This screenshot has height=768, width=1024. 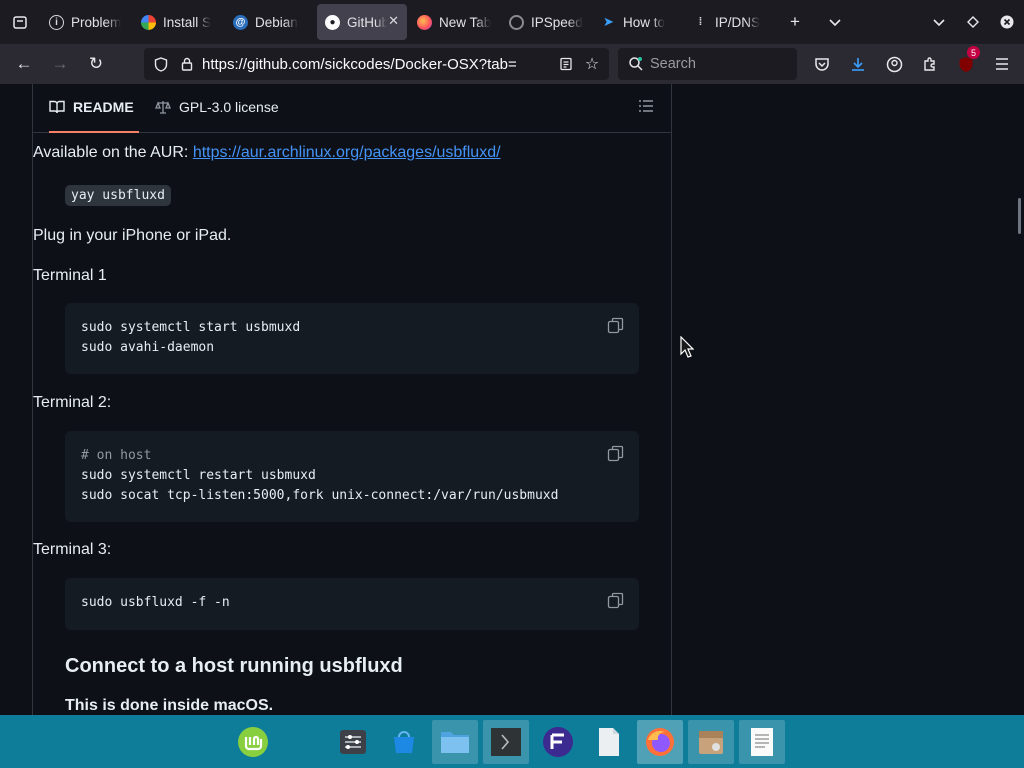 What do you see at coordinates (367, 22) in the screenshot?
I see `tab-label: GitHub` at bounding box center [367, 22].